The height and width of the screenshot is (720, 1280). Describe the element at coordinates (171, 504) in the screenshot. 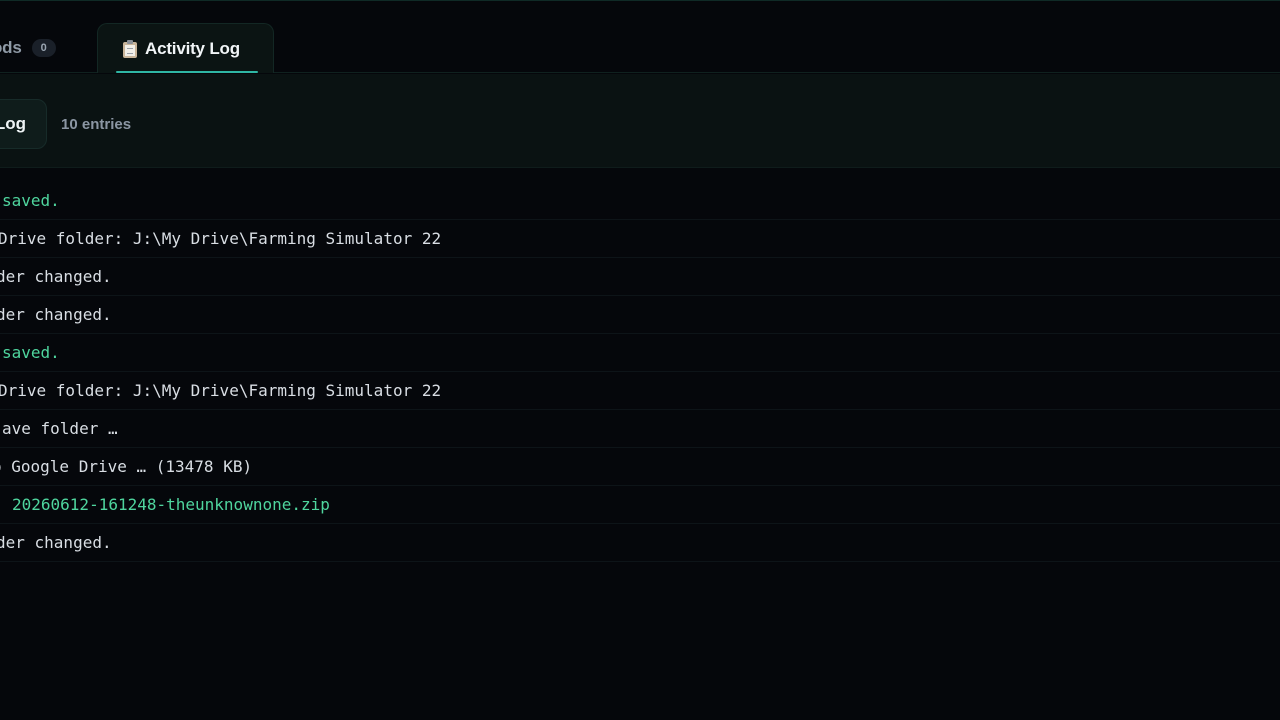

I see `log-entry-text: 20260612-161248-theunknownone.zip` at that location.